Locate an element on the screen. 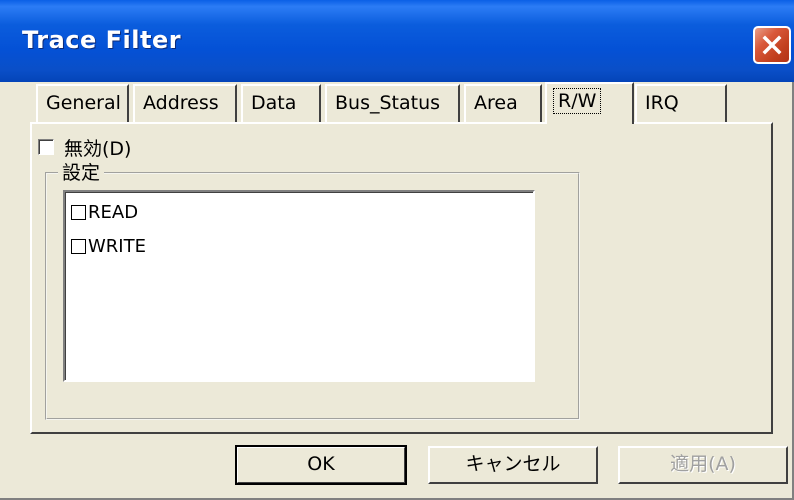 This screenshot has height=500, width=794. tab-area: Area is located at coordinates (503, 103).